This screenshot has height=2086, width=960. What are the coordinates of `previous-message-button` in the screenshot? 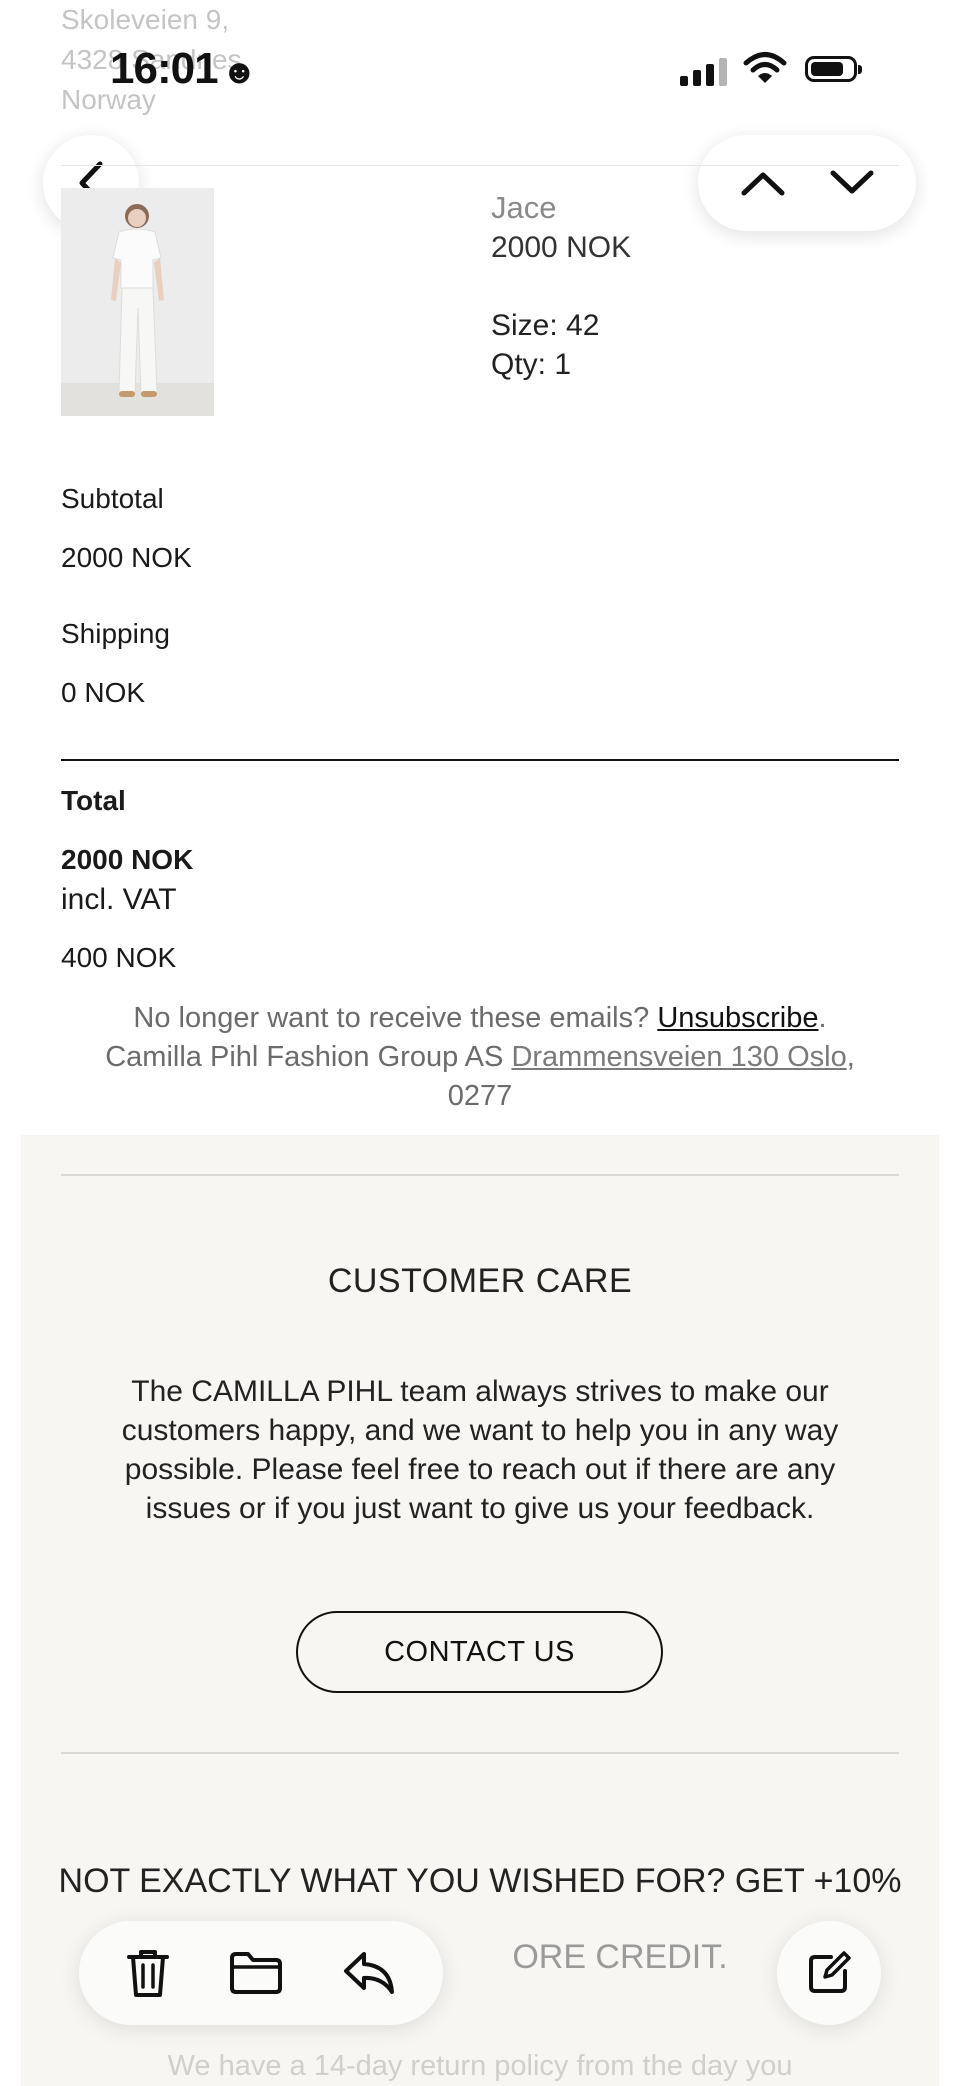 It's located at (763, 183).